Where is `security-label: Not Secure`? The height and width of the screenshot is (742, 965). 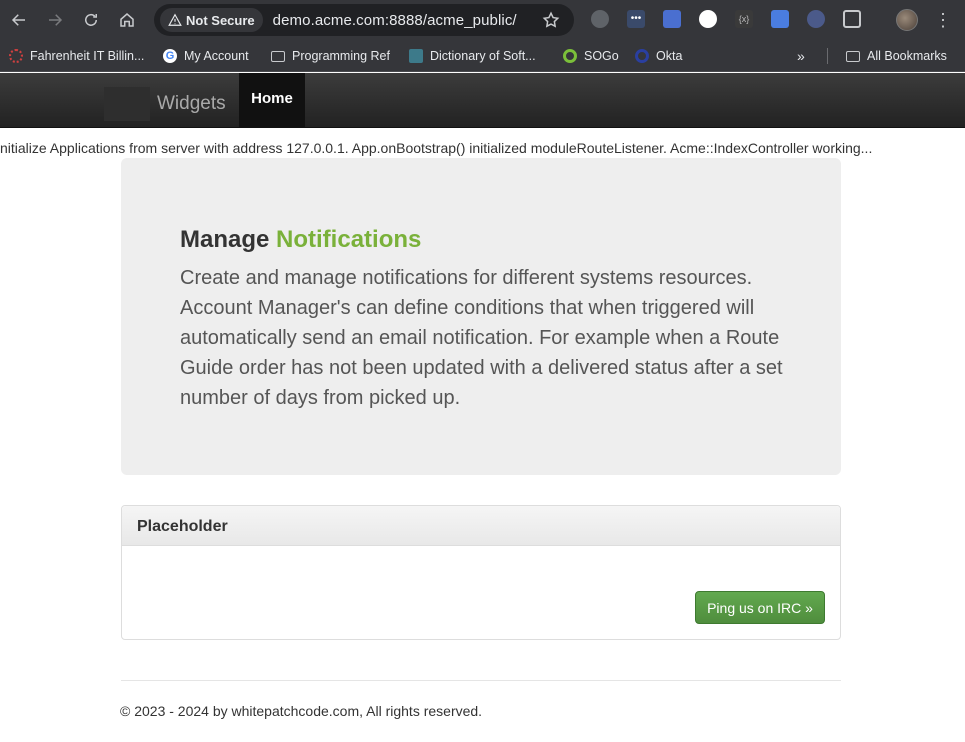
security-label: Not Secure is located at coordinates (220, 20).